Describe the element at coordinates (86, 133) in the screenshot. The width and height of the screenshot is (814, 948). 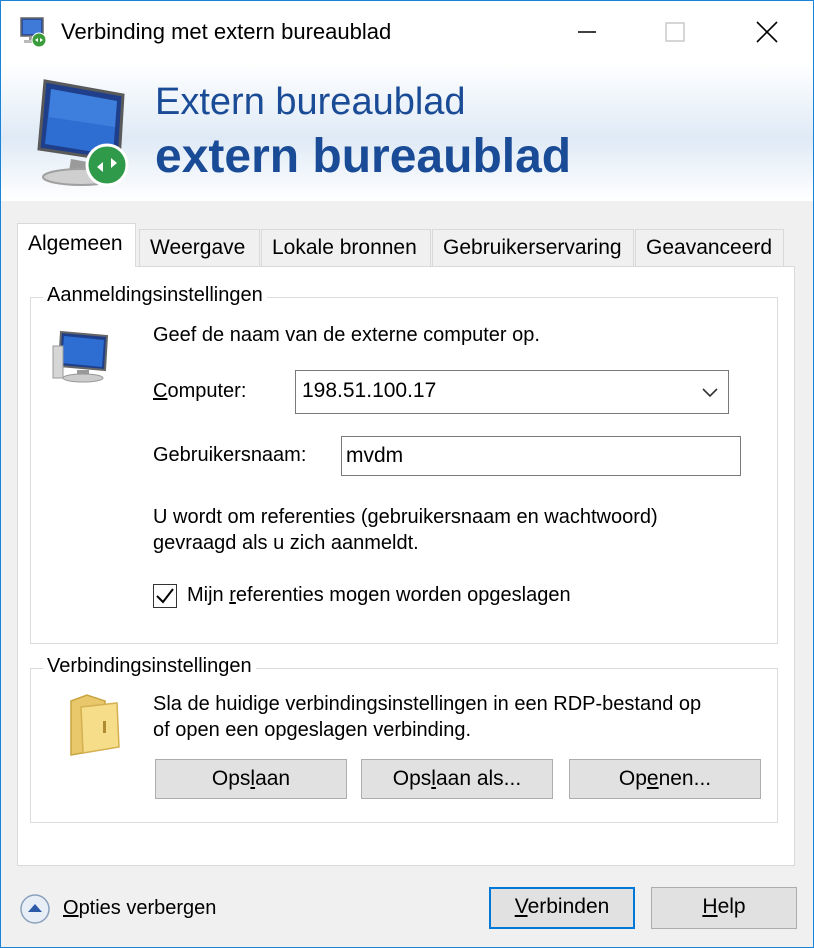
I see `remote-desktop-monitor-icon` at that location.